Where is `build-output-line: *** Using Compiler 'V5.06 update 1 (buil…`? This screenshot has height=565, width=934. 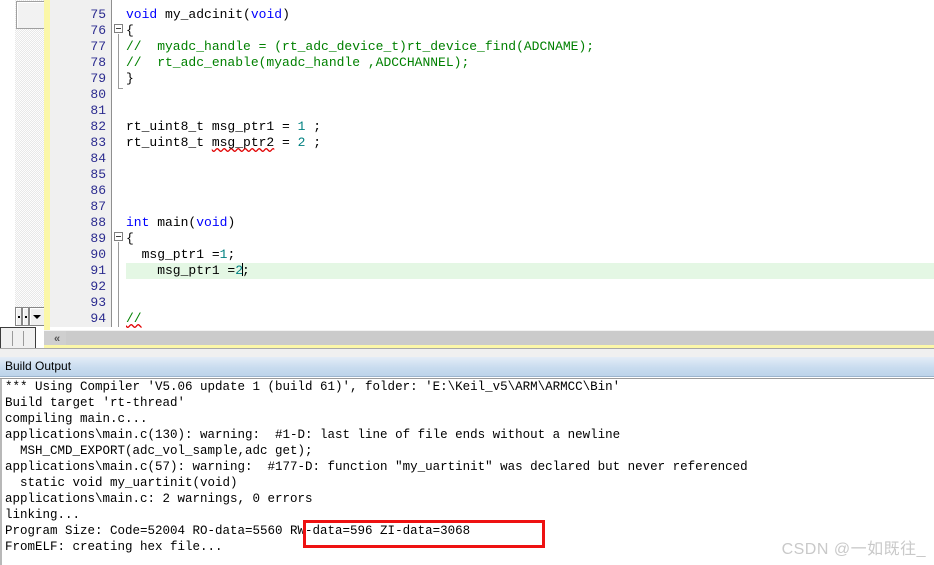 build-output-line: *** Using Compiler 'V5.06 update 1 (buil… is located at coordinates (313, 387).